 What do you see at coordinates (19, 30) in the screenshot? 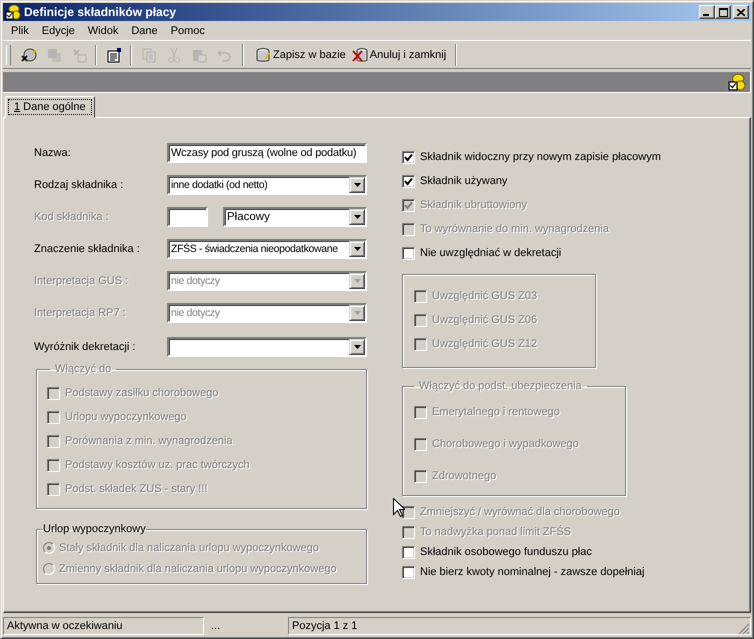
I see `menu-item: Plik` at bounding box center [19, 30].